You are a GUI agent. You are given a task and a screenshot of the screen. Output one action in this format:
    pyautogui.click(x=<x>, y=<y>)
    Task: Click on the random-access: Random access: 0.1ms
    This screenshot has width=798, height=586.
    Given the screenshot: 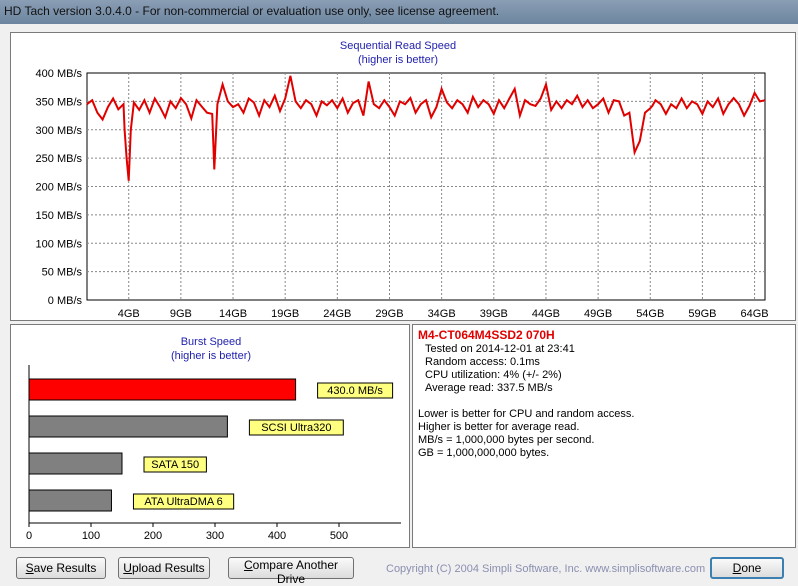 What is the action you would take?
    pyautogui.click(x=482, y=362)
    